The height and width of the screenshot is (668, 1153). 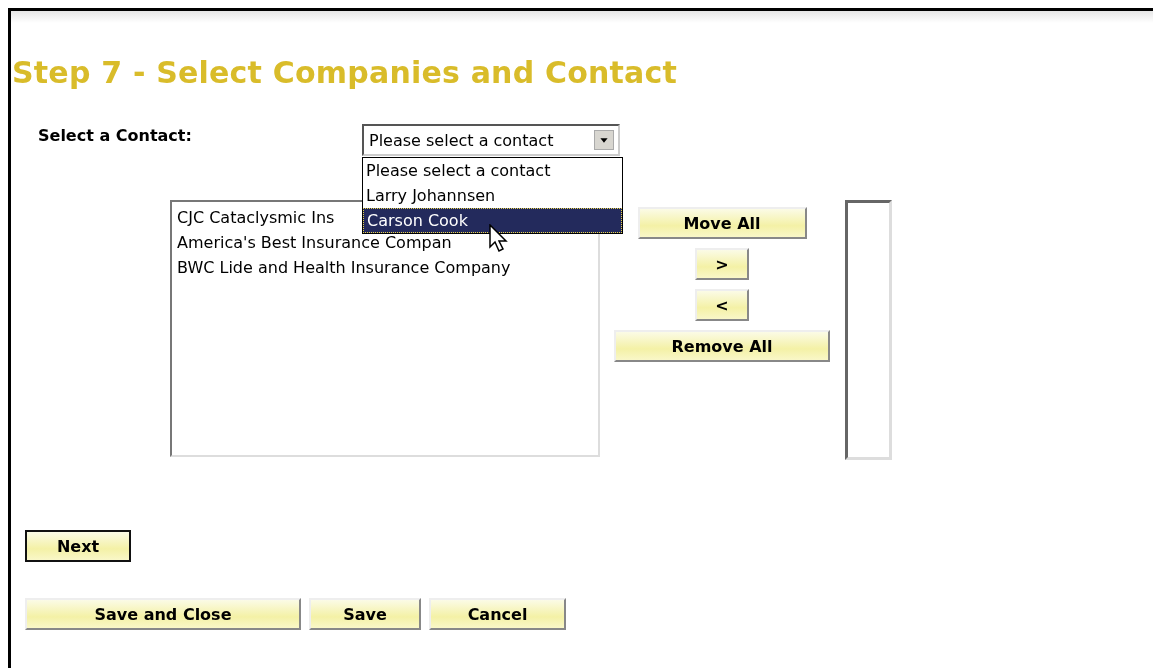 I want to click on footer-button: Cancel, so click(x=497, y=614).